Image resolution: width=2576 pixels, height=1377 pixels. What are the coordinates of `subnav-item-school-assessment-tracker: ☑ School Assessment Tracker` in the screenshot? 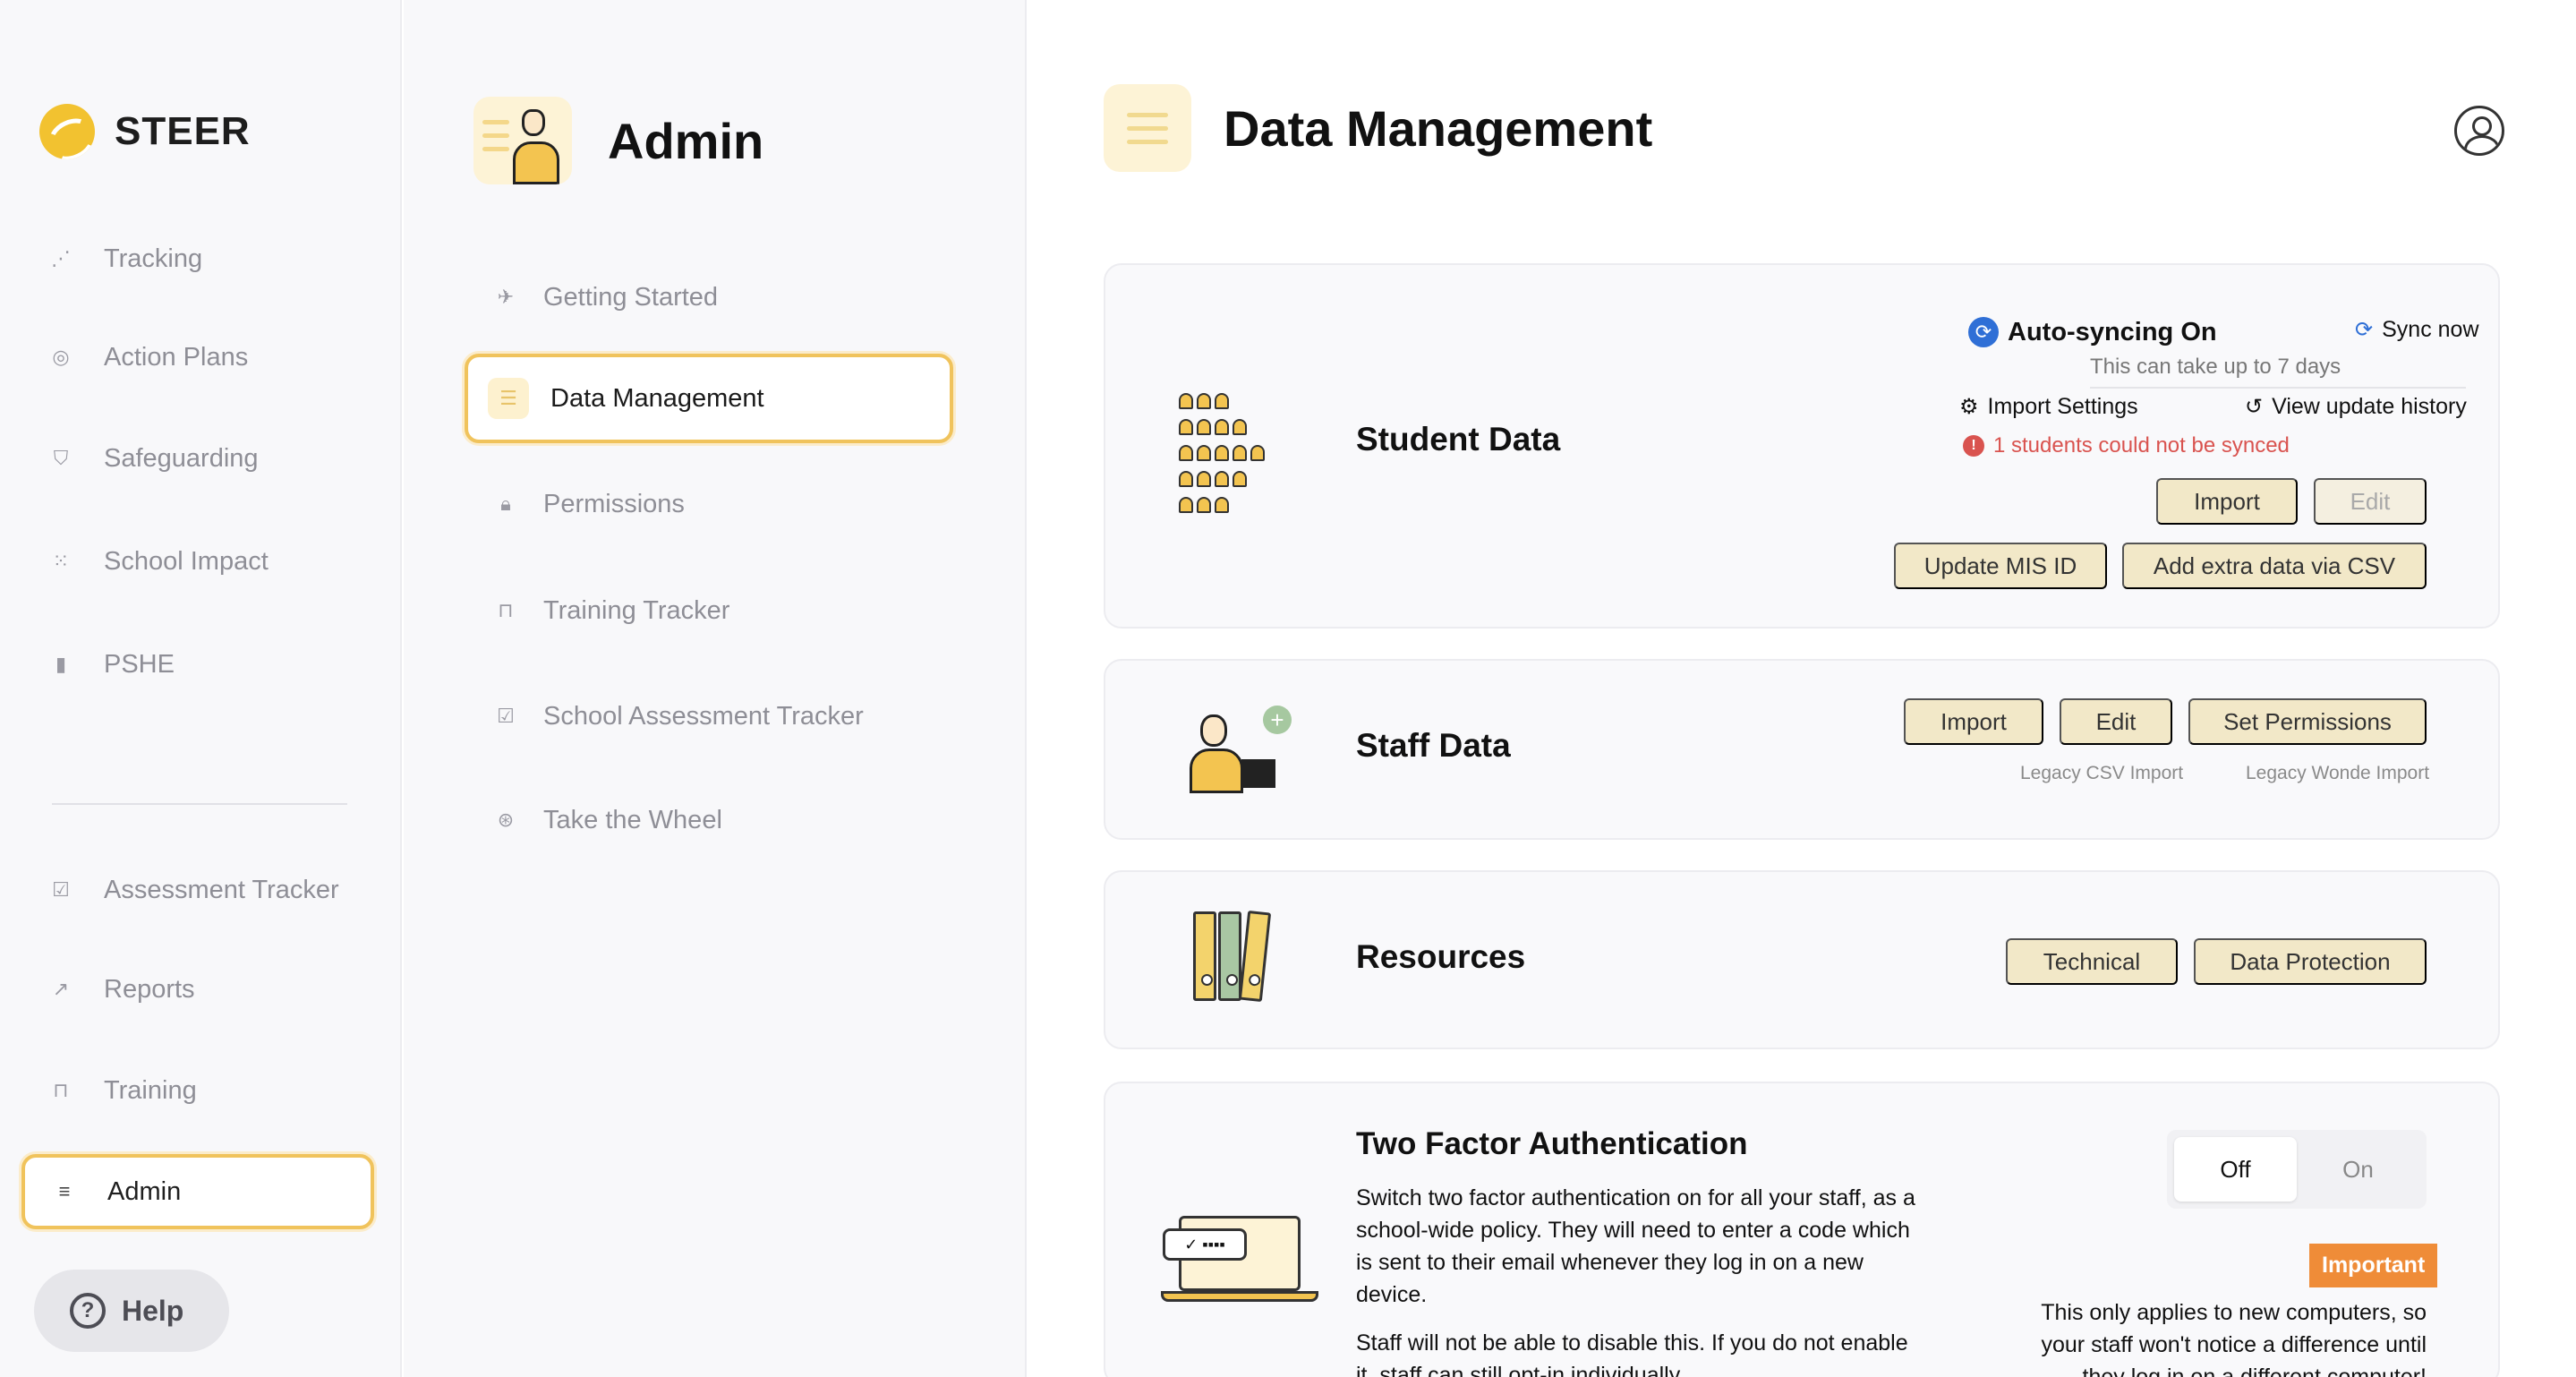 It's located at (679, 716).